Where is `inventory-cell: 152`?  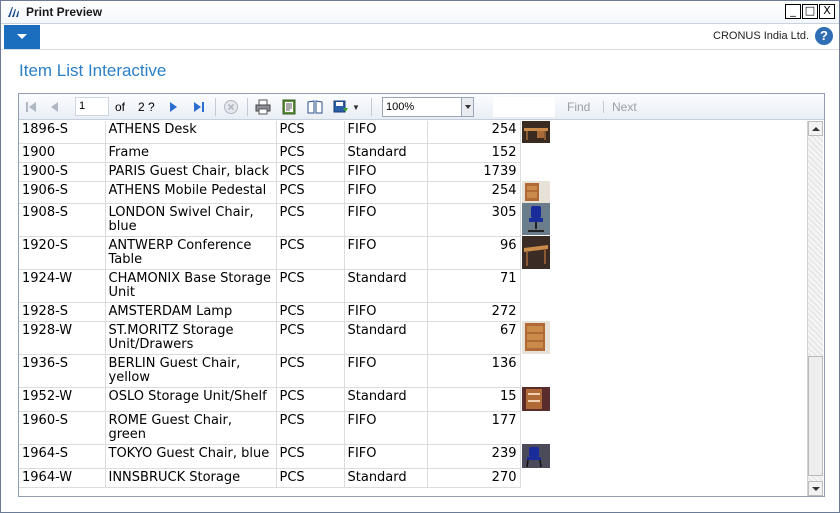
inventory-cell: 152 is located at coordinates (474, 153).